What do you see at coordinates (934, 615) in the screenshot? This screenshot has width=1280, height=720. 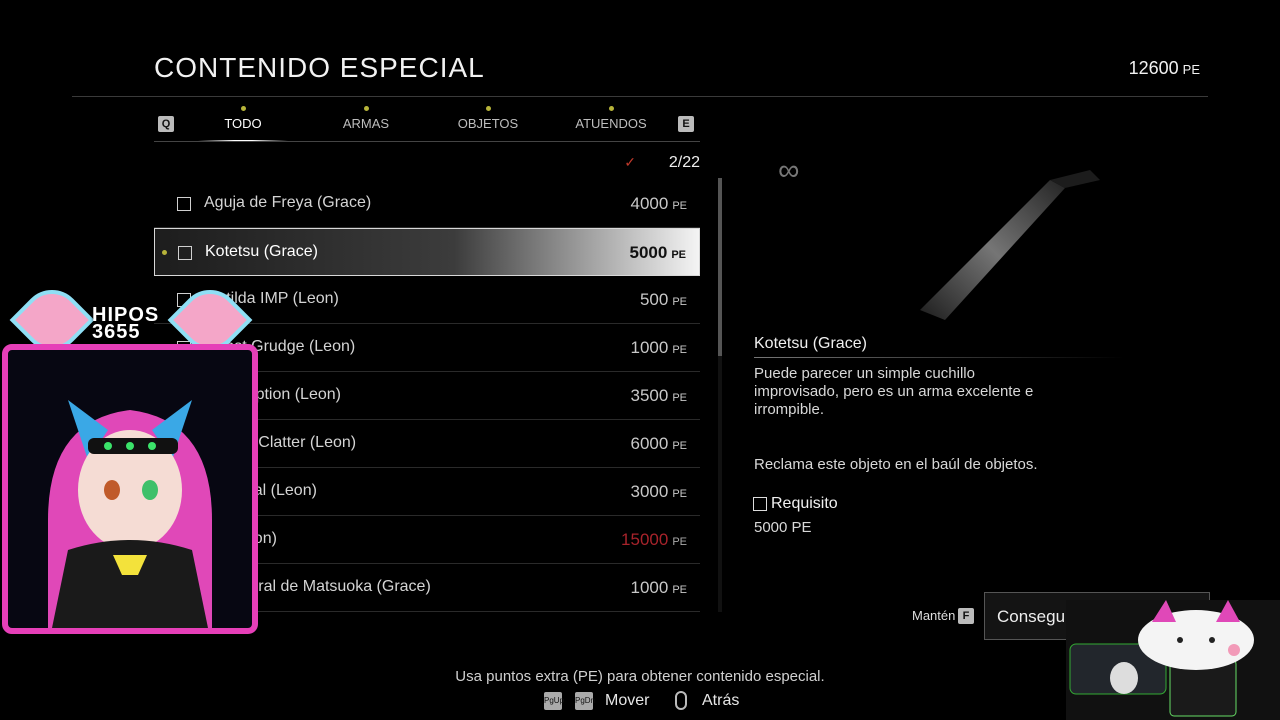 I see `hold-label: Mantén` at bounding box center [934, 615].